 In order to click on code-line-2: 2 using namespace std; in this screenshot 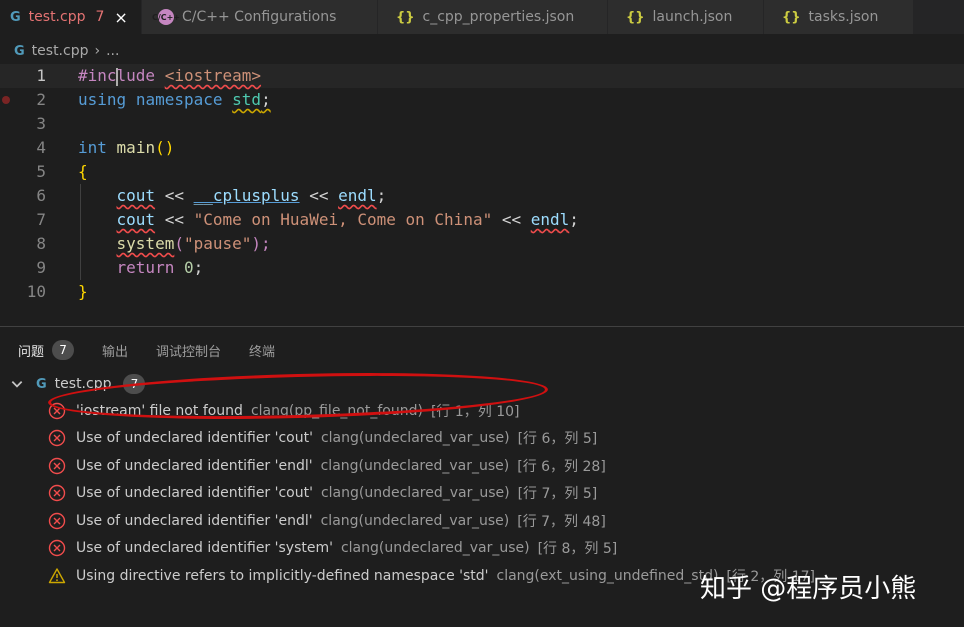, I will do `click(482, 100)`.